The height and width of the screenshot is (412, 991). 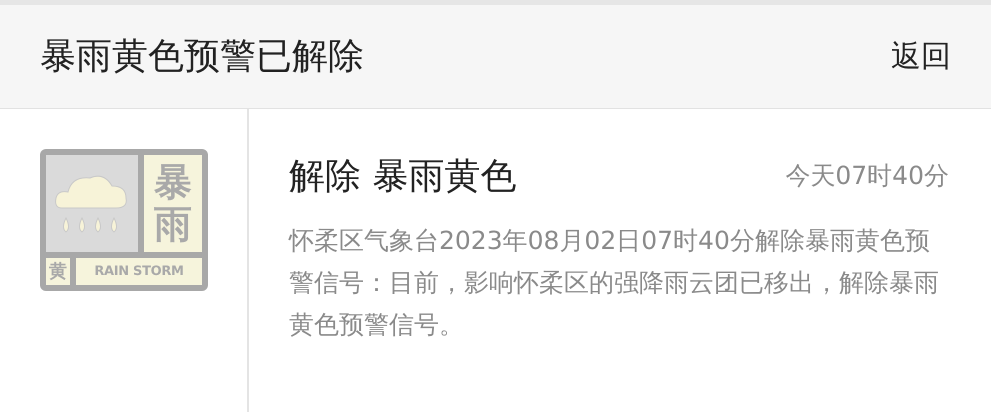 What do you see at coordinates (921, 56) in the screenshot?
I see `back-button: 返回` at bounding box center [921, 56].